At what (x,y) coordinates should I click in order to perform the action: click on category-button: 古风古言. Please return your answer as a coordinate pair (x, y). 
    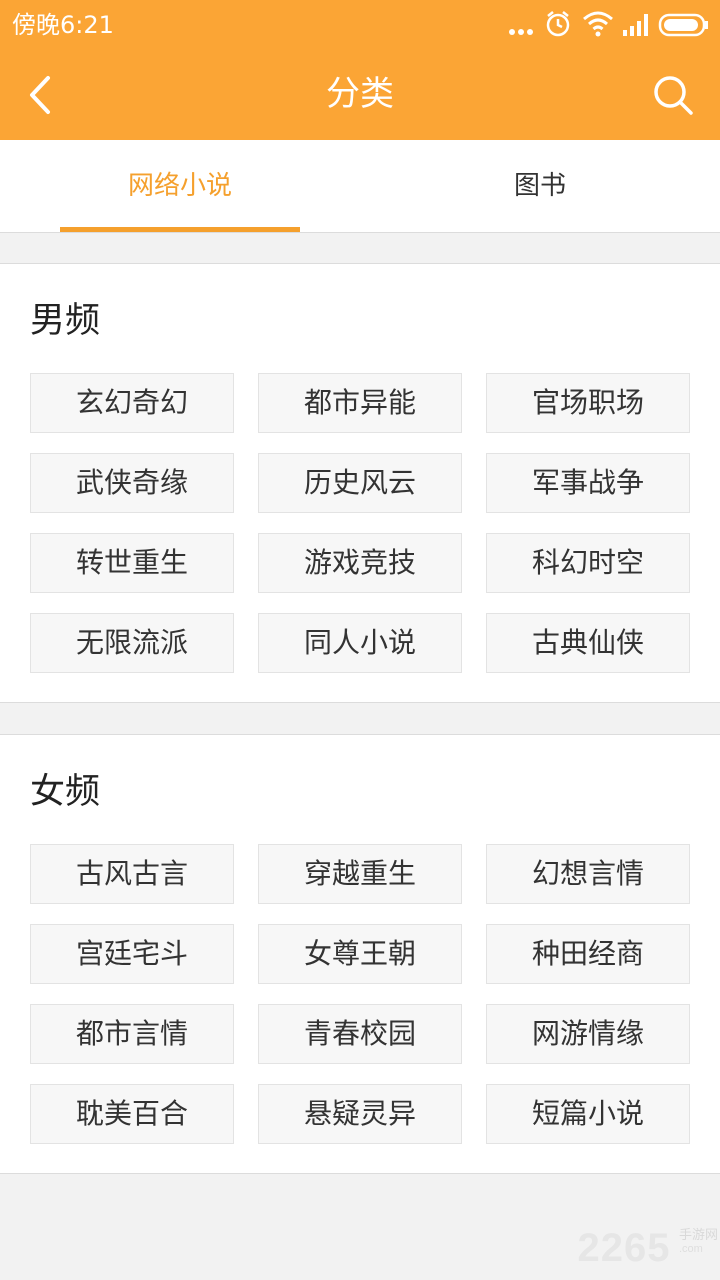
    Looking at the image, I should click on (132, 874).